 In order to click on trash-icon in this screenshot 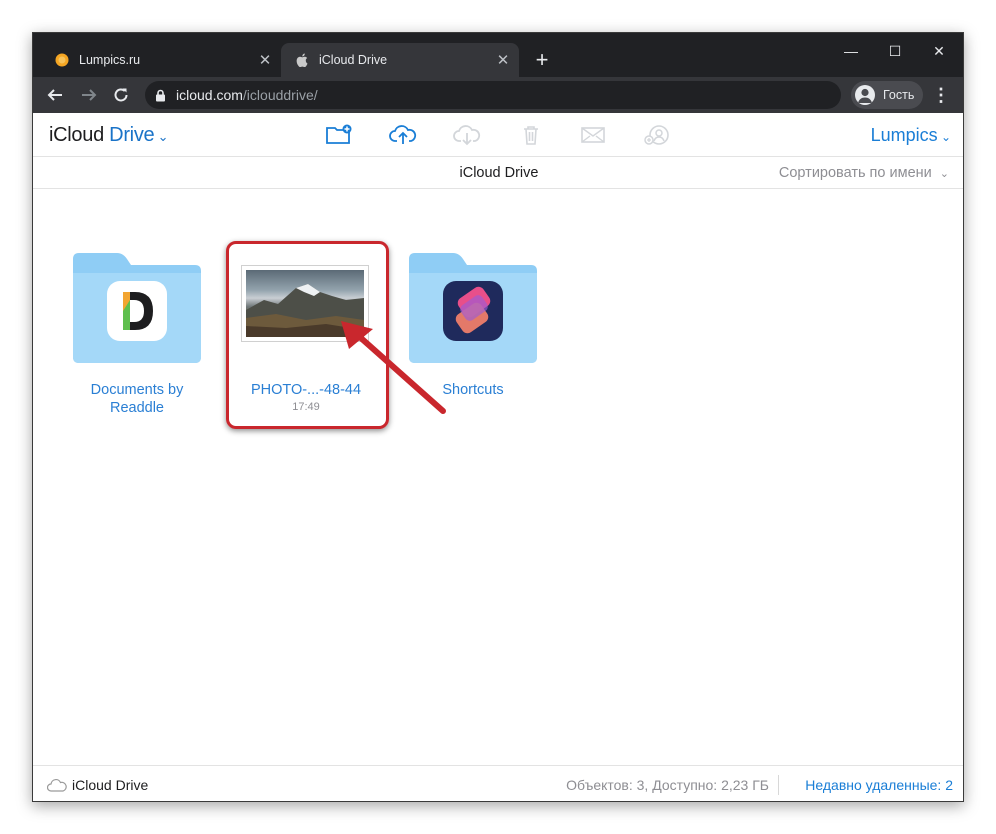, I will do `click(531, 135)`.